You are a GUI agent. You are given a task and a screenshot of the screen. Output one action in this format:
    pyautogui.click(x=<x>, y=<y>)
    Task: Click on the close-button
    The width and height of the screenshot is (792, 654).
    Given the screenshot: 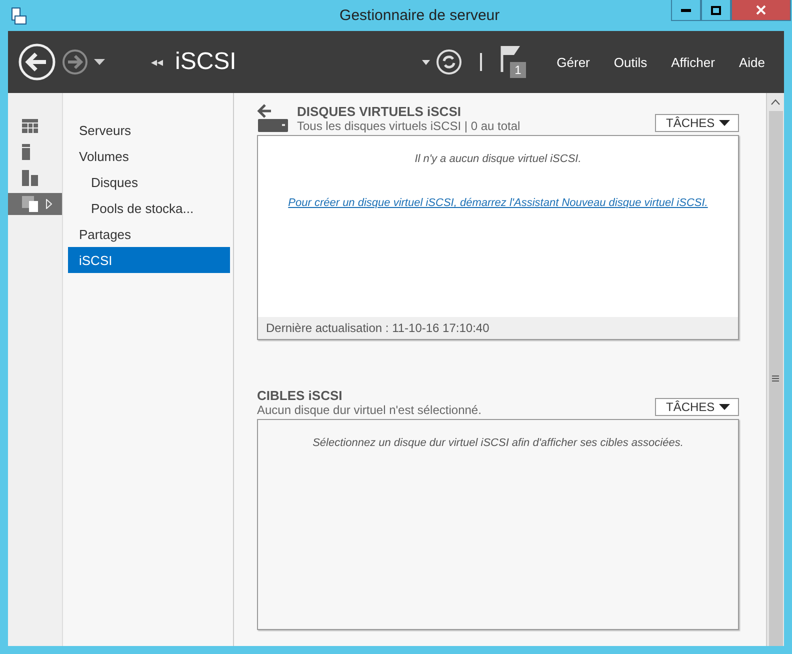 What is the action you would take?
    pyautogui.click(x=761, y=10)
    